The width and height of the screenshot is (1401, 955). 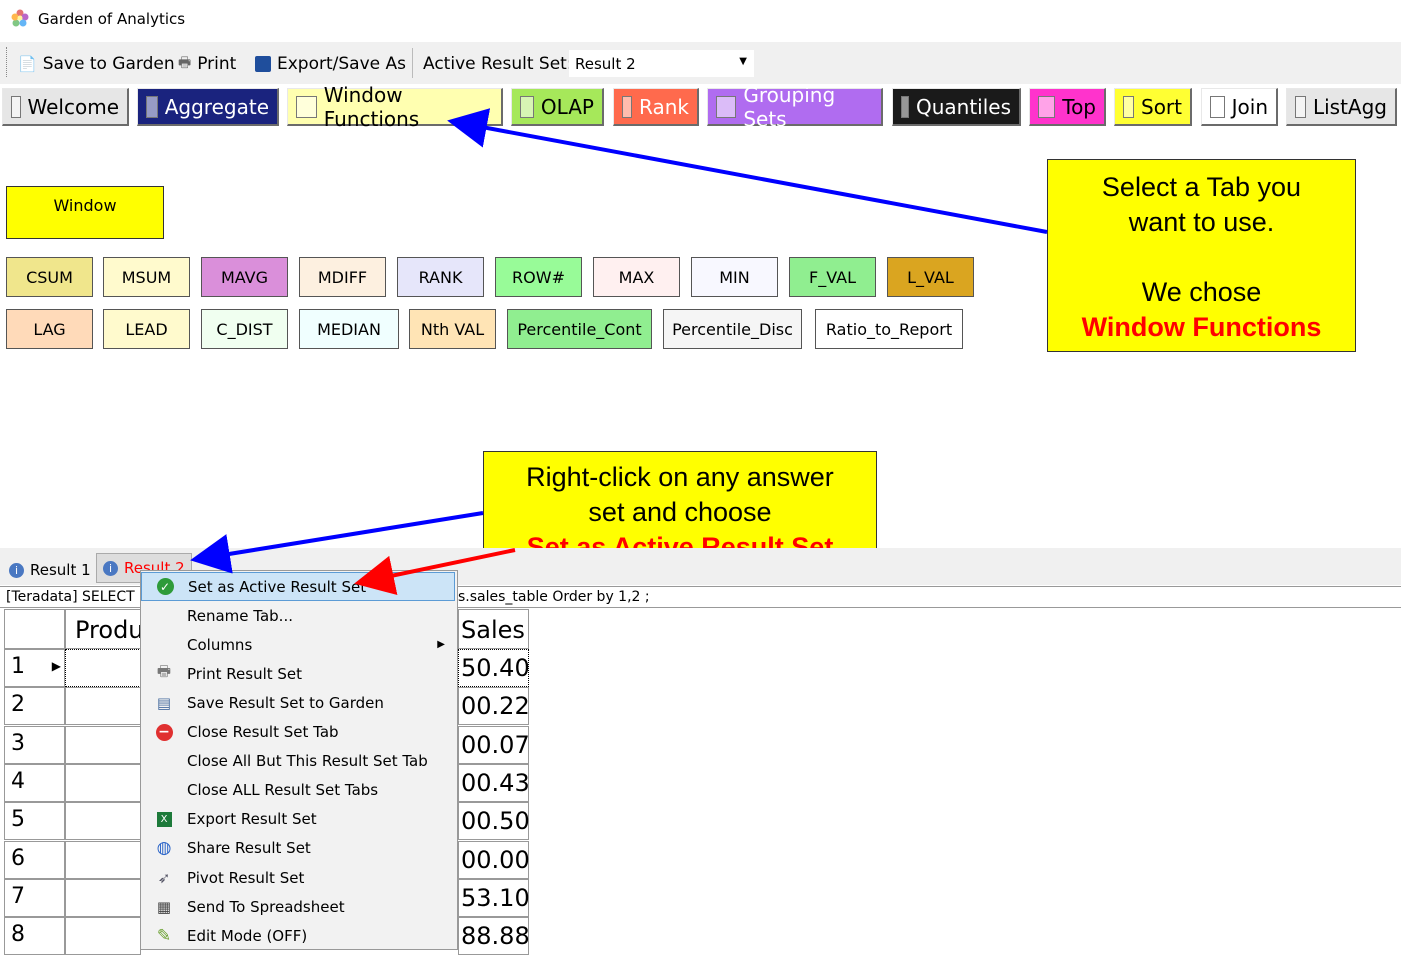 I want to click on arrow-to-result-tab, so click(x=337, y=542).